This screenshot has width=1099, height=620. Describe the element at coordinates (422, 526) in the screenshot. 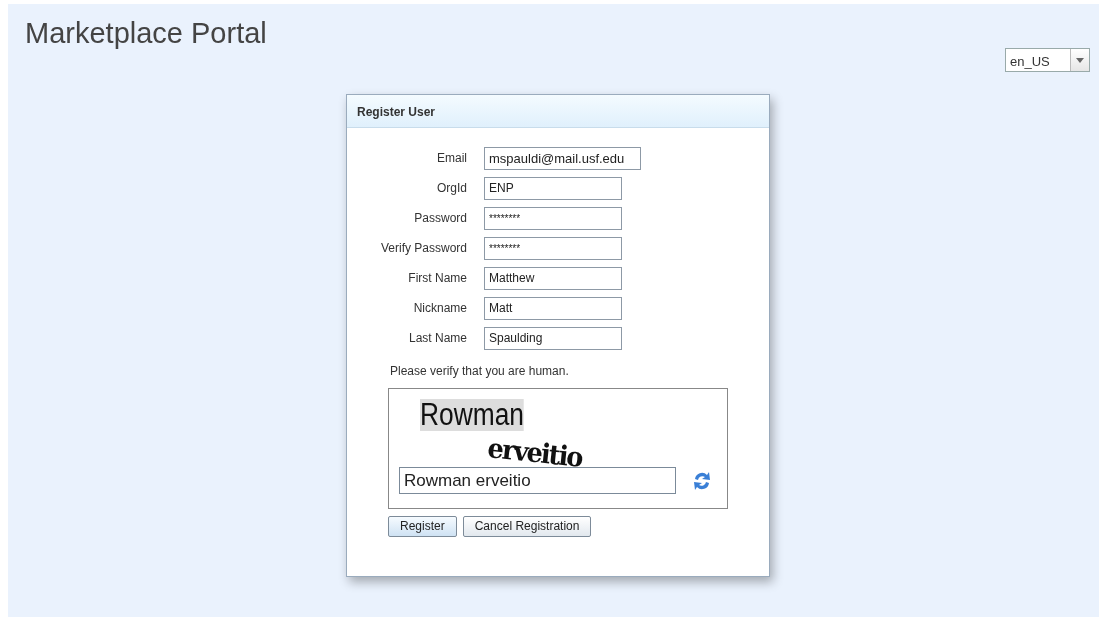

I see `register-button: Register` at that location.